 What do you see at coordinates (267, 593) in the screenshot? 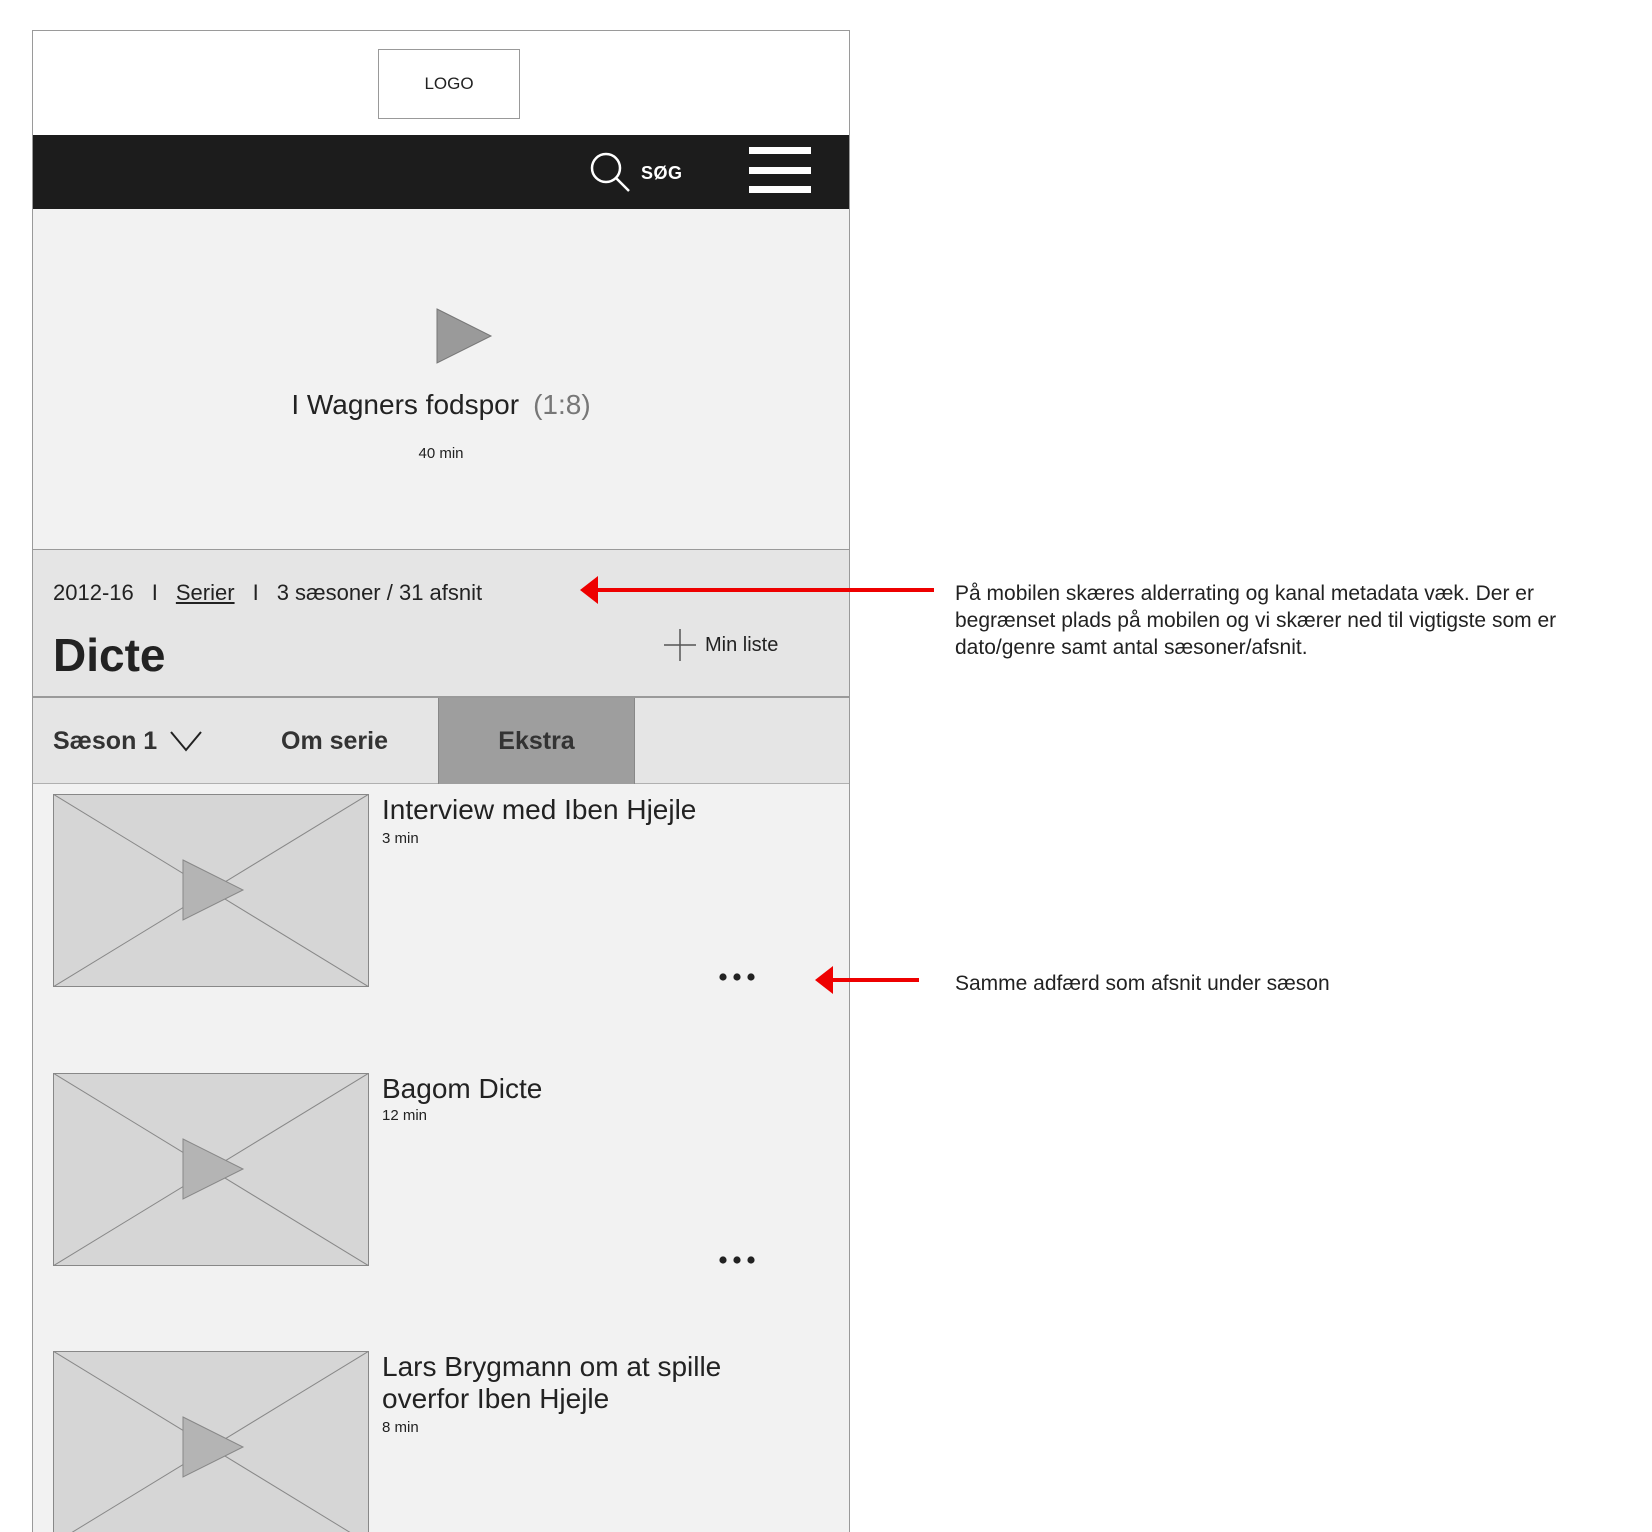
I see `meta-line: 2012-16 I Serier I 3 sæsoner / 31 afsnit` at bounding box center [267, 593].